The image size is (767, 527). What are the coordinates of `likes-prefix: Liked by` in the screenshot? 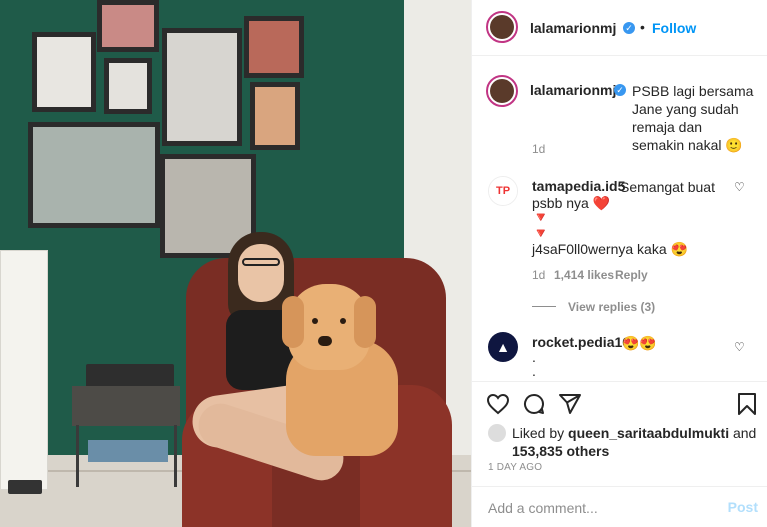 It's located at (538, 433).